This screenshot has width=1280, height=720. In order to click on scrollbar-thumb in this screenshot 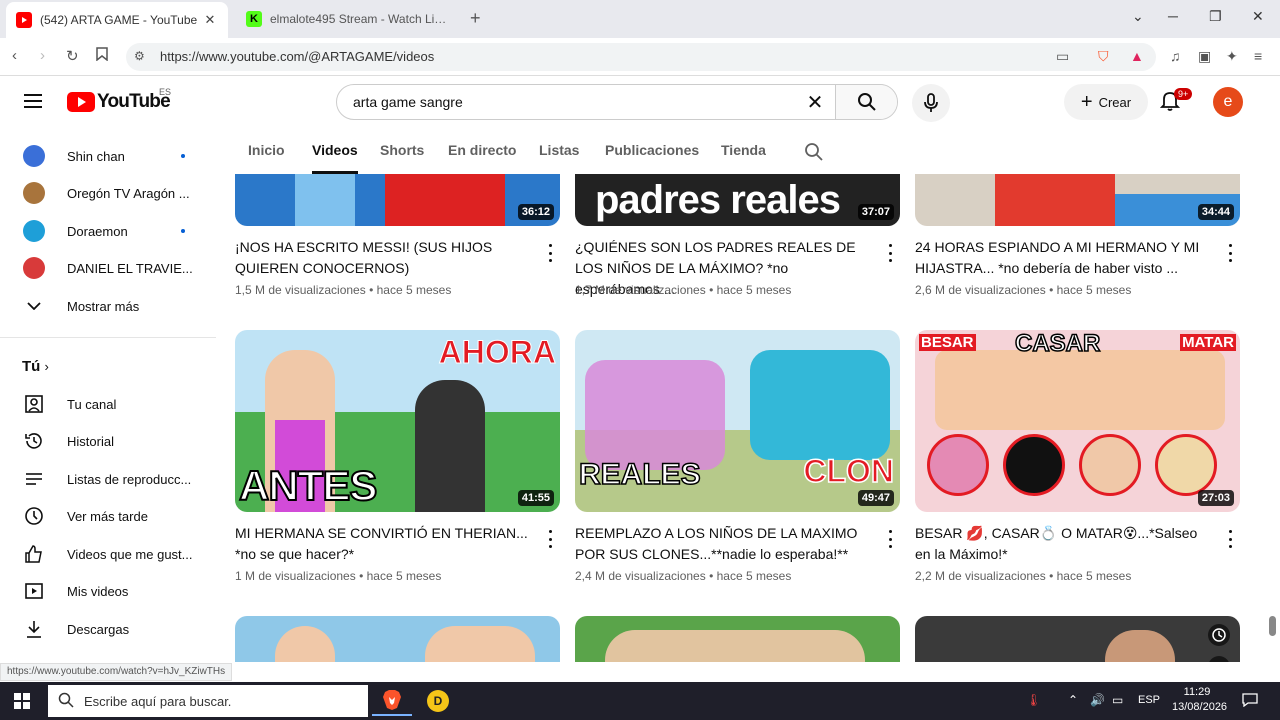, I will do `click(1272, 626)`.